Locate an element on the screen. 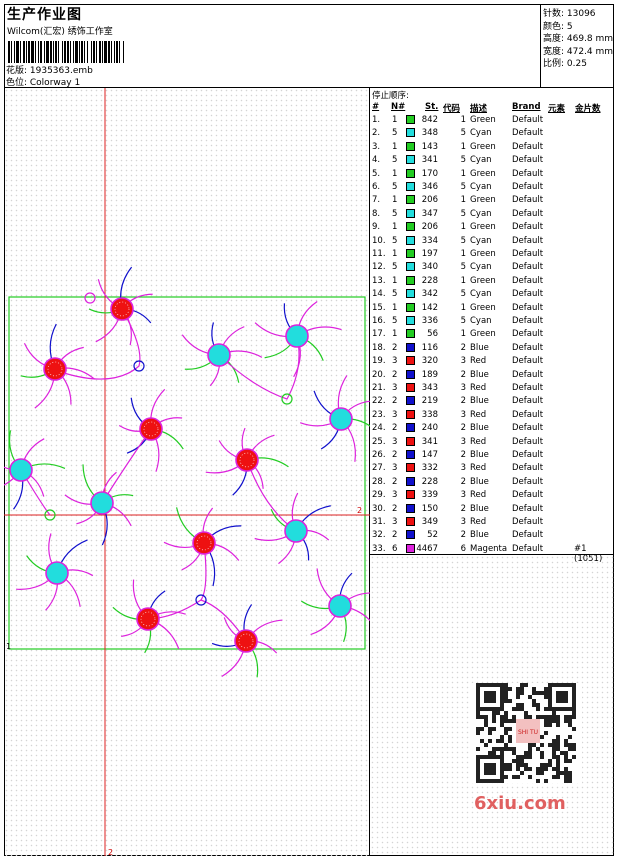 Image resolution: width=620 pixels, height=861 pixels. table-row: 18. 2 116 2 Blue Default is located at coordinates (492, 349).